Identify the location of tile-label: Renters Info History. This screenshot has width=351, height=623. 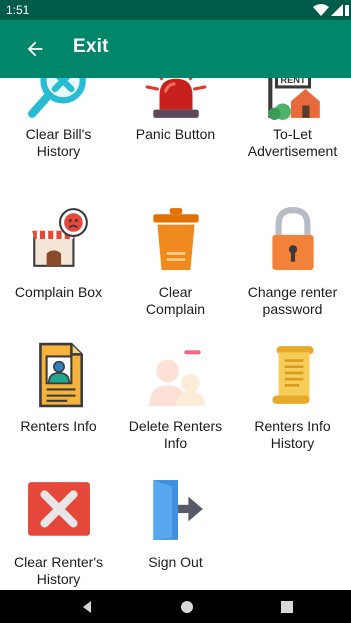
(292, 434).